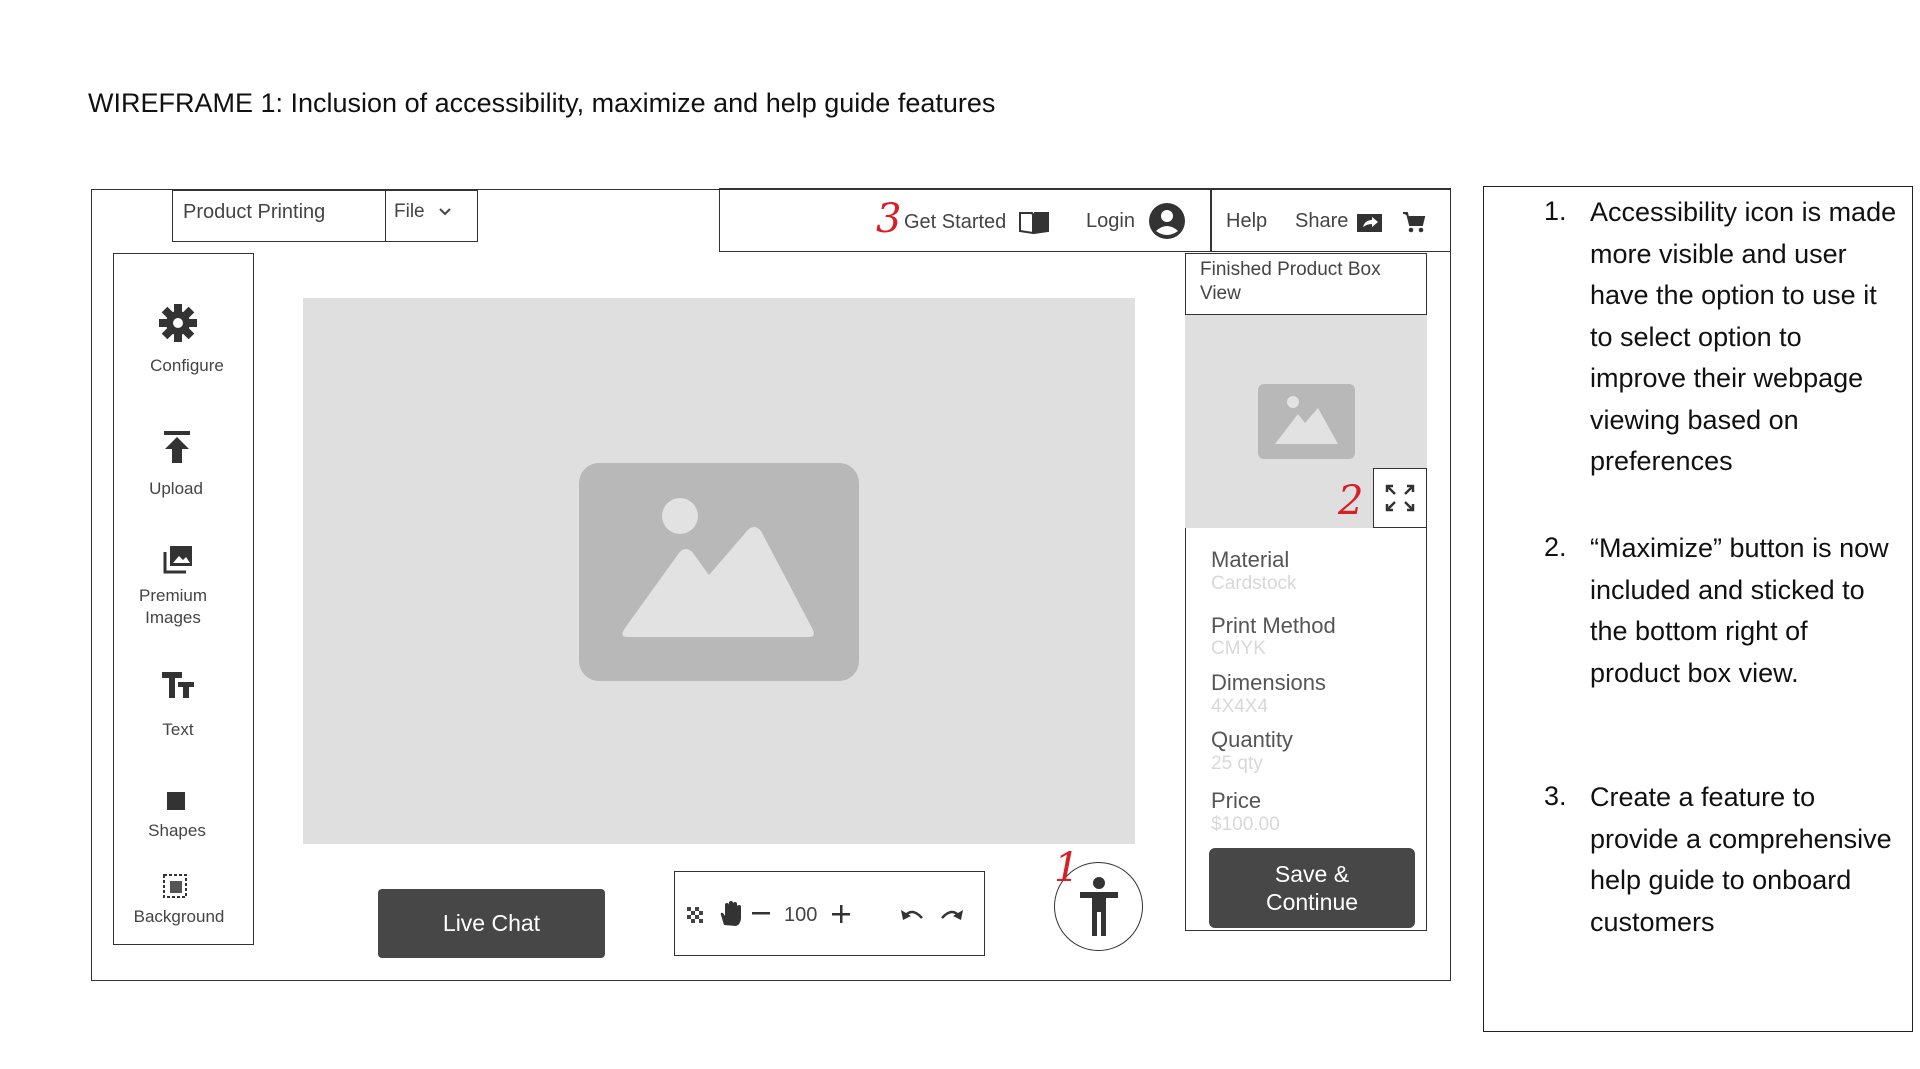 The image size is (1920, 1069). I want to click on login-link: Login, so click(1110, 221).